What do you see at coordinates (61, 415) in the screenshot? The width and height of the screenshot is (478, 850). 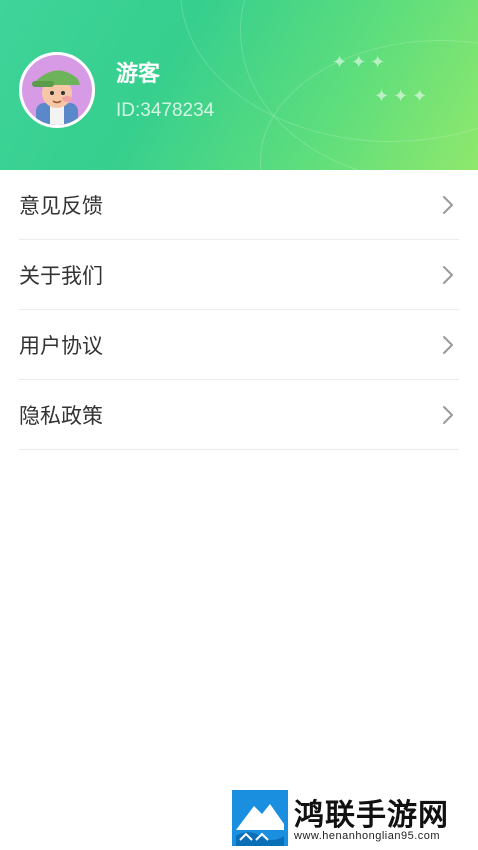 I see `menu-item-label: 隐私政策` at bounding box center [61, 415].